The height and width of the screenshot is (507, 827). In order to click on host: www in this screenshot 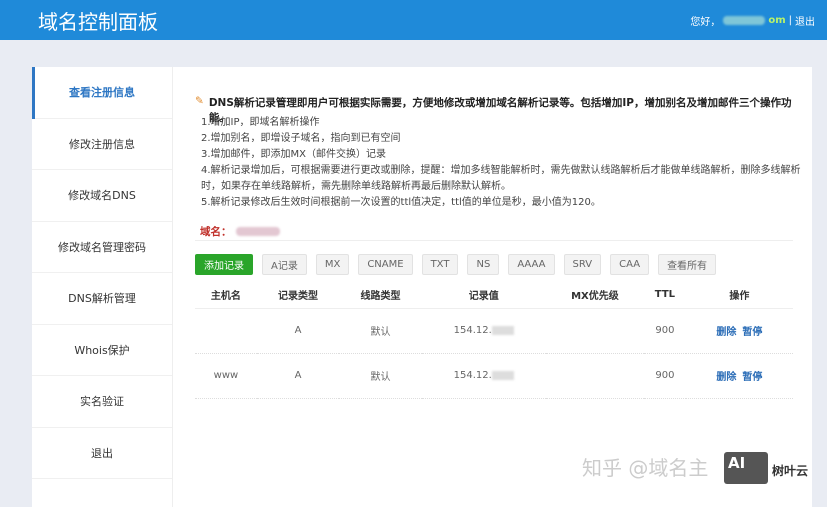, I will do `click(226, 376)`.